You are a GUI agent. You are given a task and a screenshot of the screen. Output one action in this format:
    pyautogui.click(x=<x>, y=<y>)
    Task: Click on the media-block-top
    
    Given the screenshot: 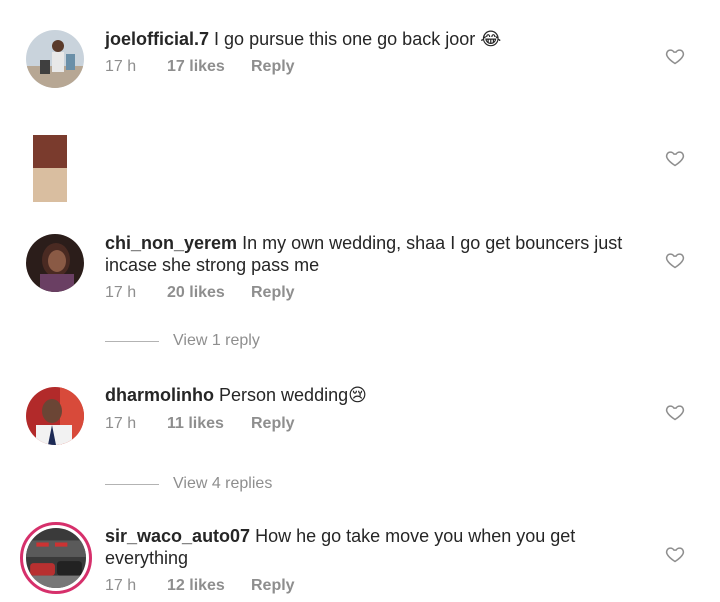 What is the action you would take?
    pyautogui.click(x=50, y=151)
    